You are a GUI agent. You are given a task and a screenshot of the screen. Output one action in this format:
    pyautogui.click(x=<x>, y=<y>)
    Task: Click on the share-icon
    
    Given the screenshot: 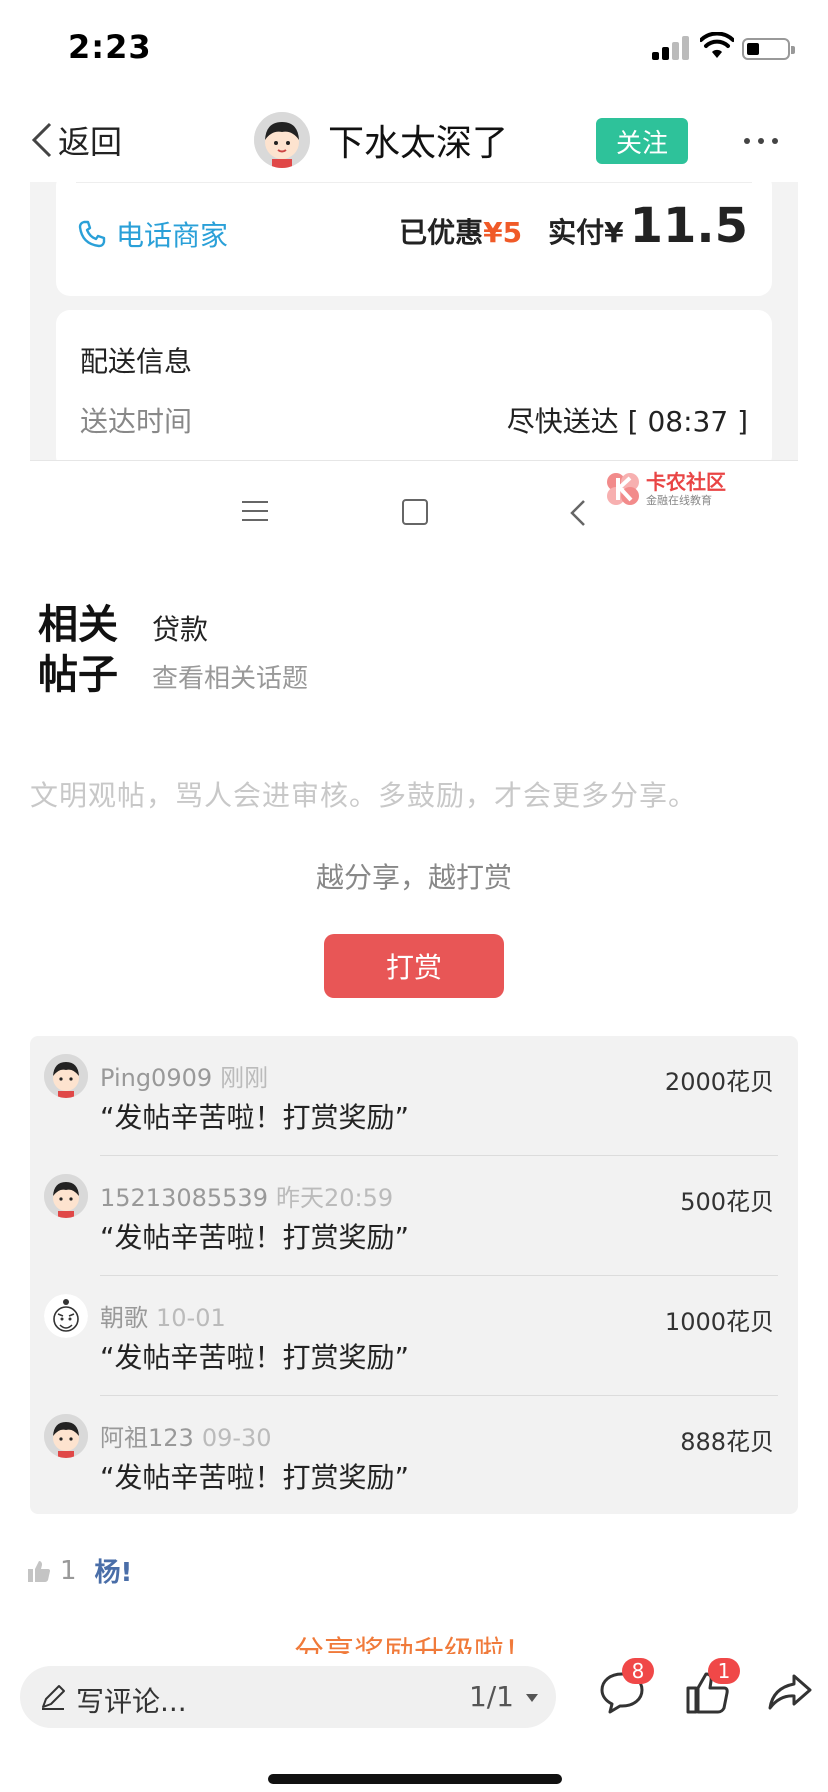 What is the action you would take?
    pyautogui.click(x=790, y=1692)
    